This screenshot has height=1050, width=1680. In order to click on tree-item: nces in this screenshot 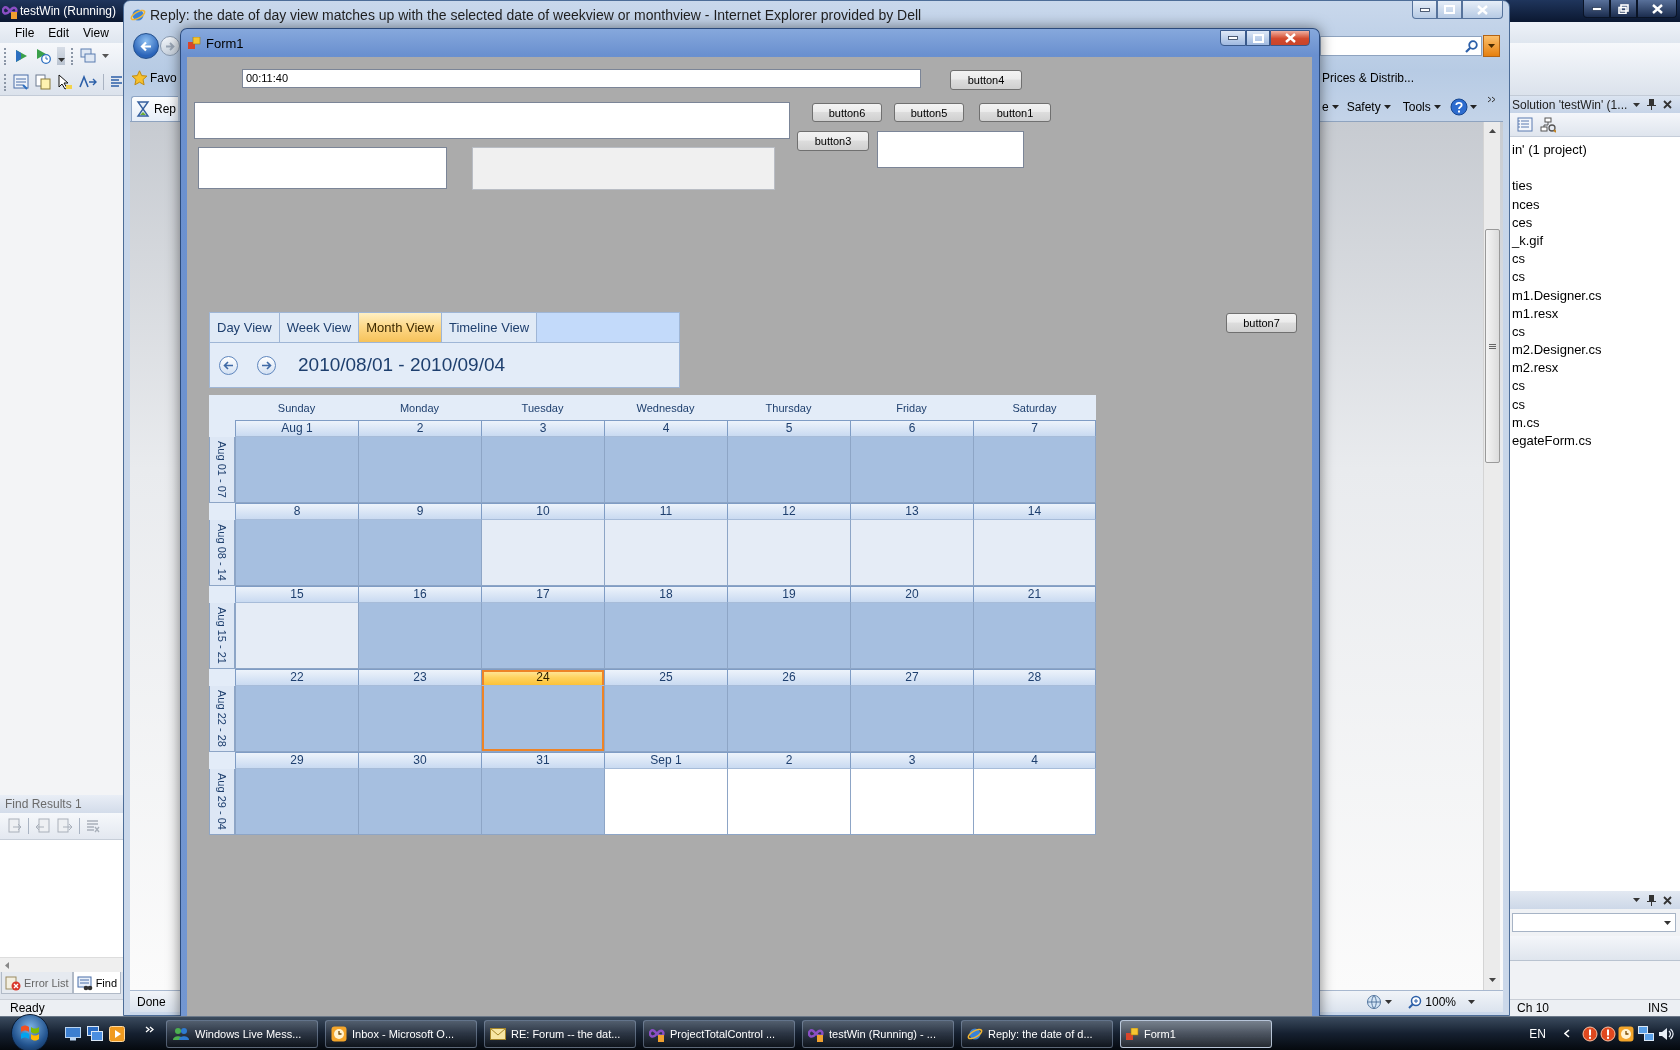, I will do `click(1525, 204)`.